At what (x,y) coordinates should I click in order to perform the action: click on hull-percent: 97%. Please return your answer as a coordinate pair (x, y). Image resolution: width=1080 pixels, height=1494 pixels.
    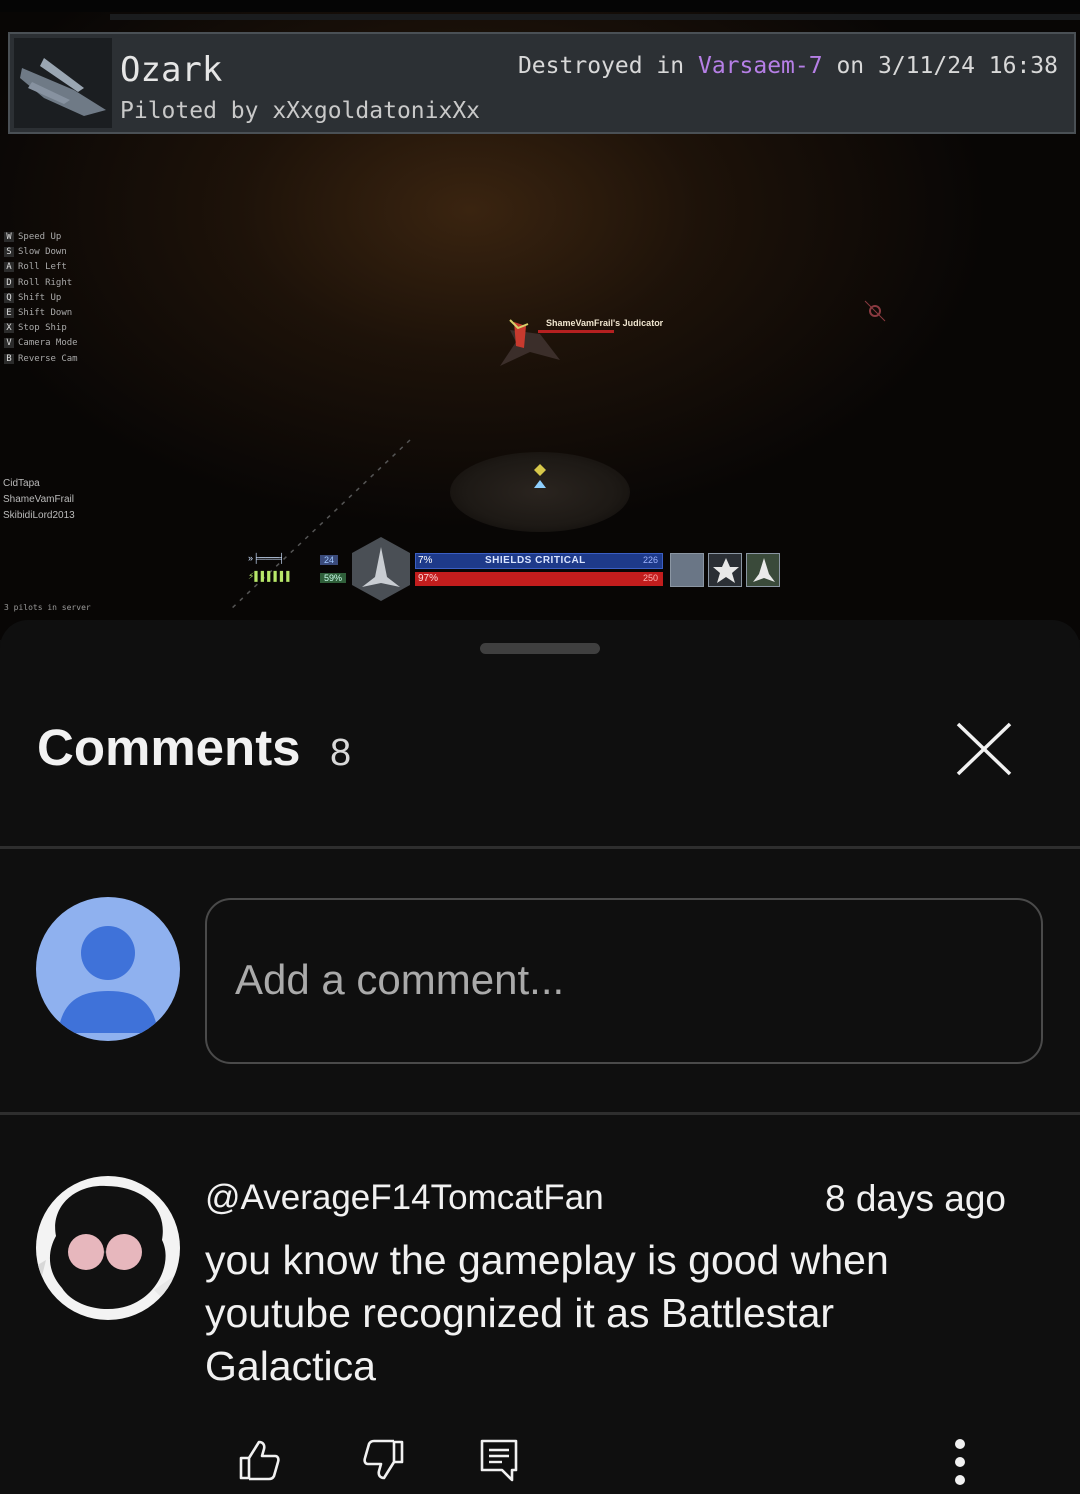
    Looking at the image, I should click on (428, 578).